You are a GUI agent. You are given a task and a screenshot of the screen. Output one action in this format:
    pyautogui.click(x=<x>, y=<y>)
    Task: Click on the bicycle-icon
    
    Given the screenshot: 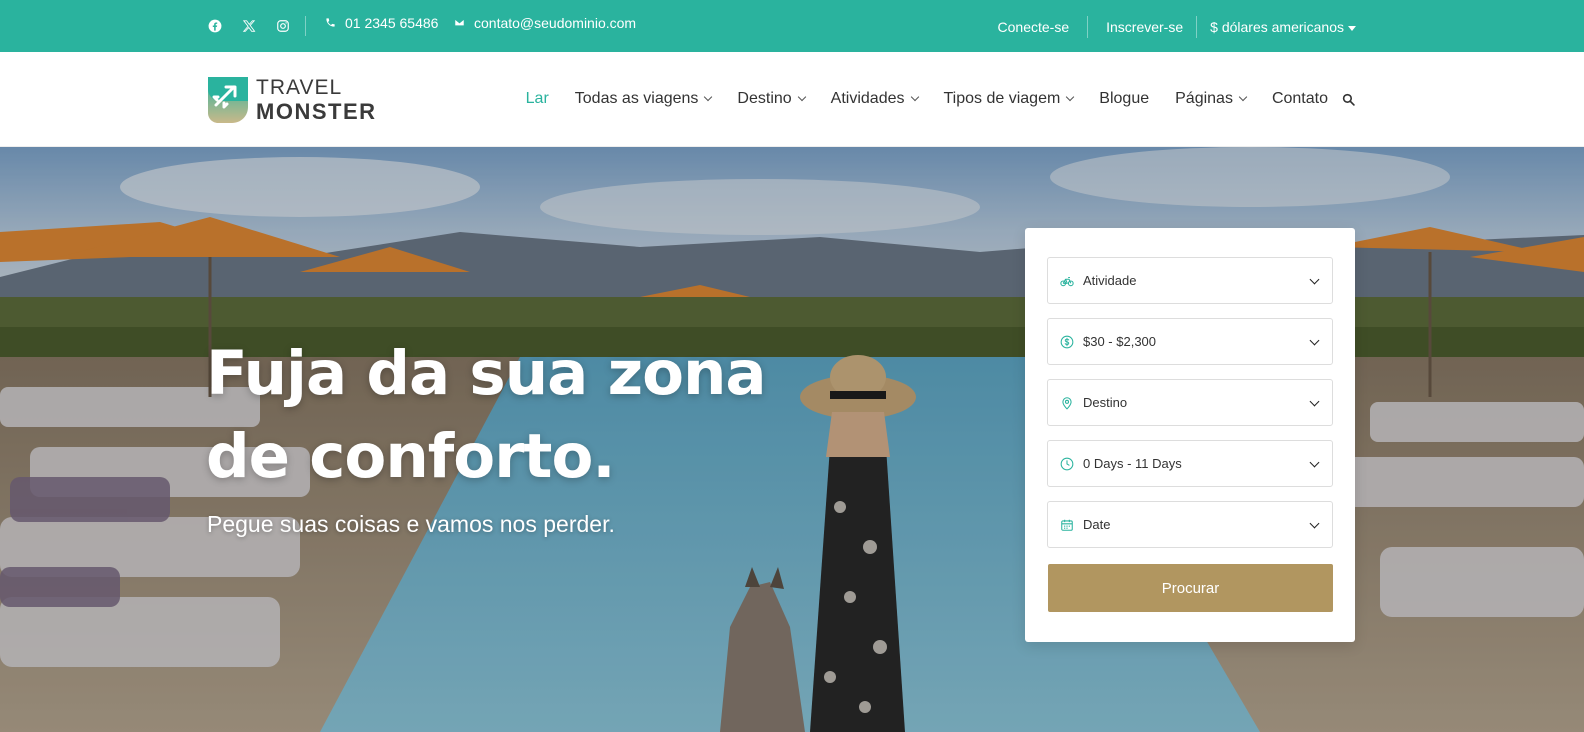 What is the action you would take?
    pyautogui.click(x=1067, y=281)
    